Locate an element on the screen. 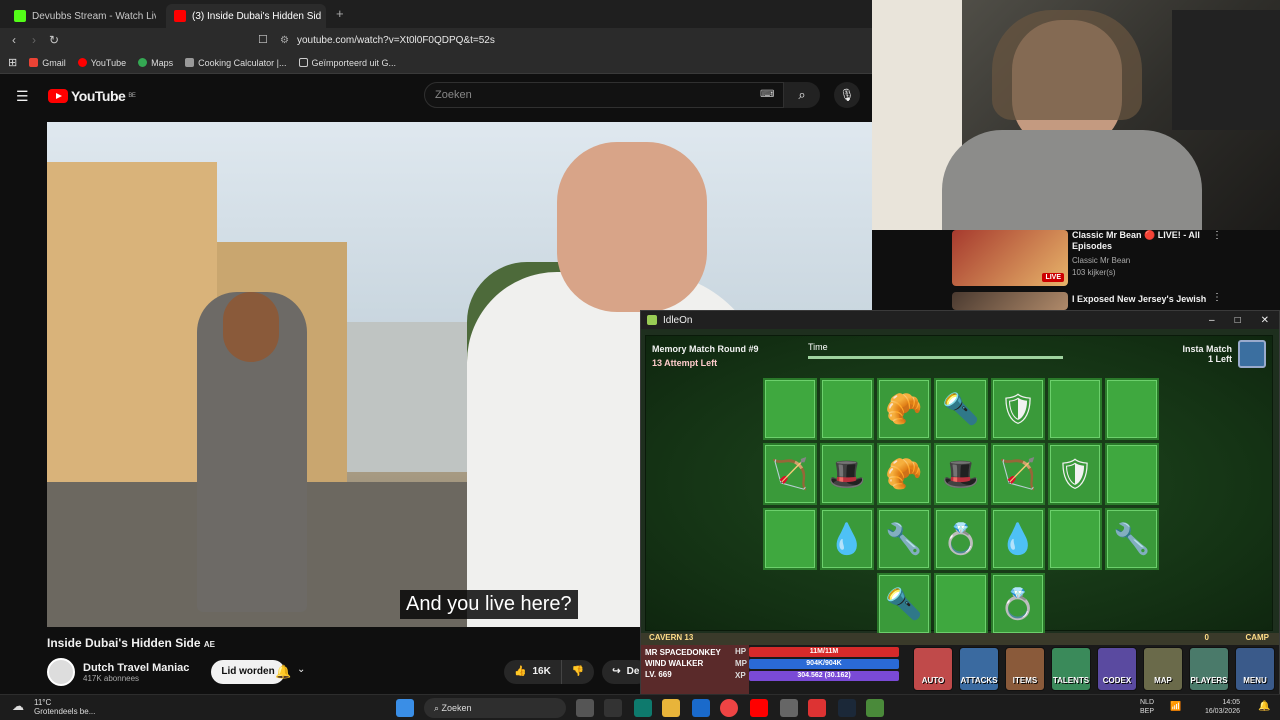 This screenshot has width=1280, height=720. file-explorer-icon is located at coordinates (671, 708).